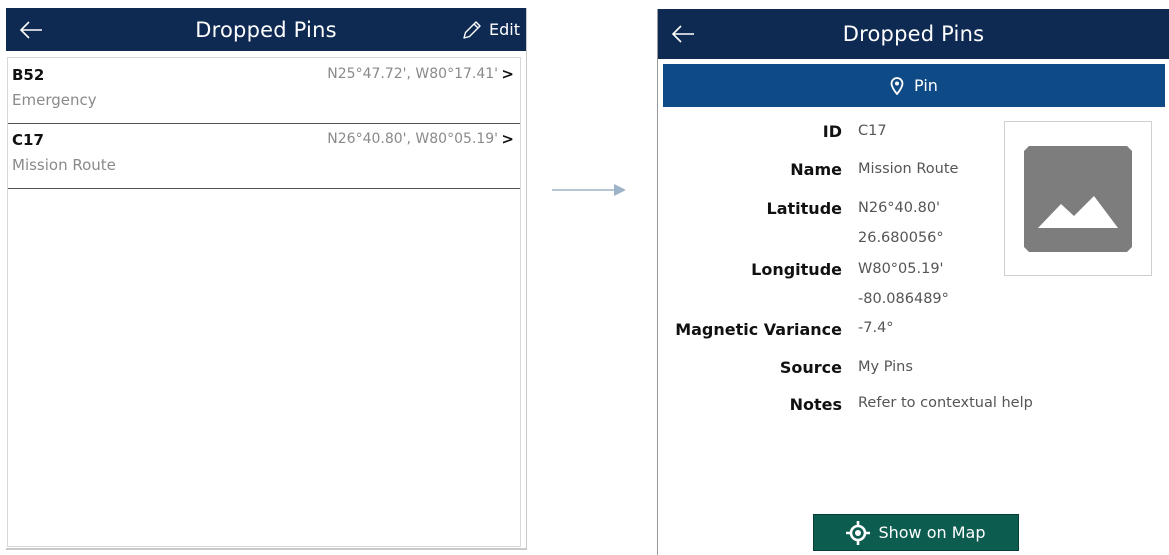 The width and height of the screenshot is (1169, 555). I want to click on notes-value: Refer to contextual help, so click(945, 403).